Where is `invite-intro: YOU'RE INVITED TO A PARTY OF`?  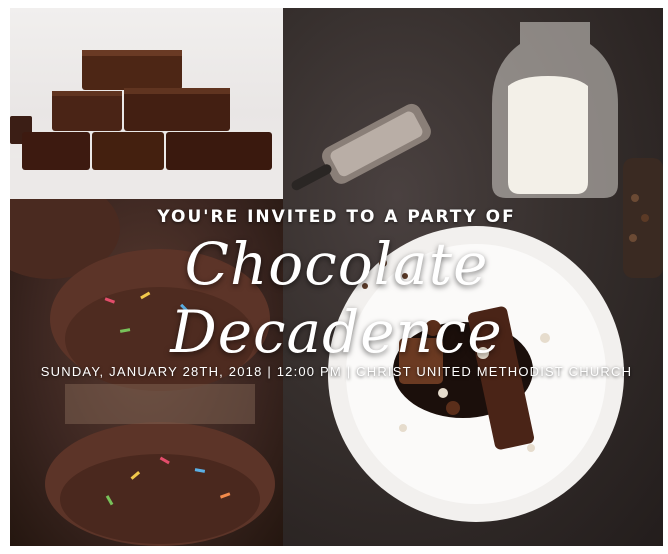 invite-intro: YOU'RE INVITED TO A PARTY OF is located at coordinates (336, 217).